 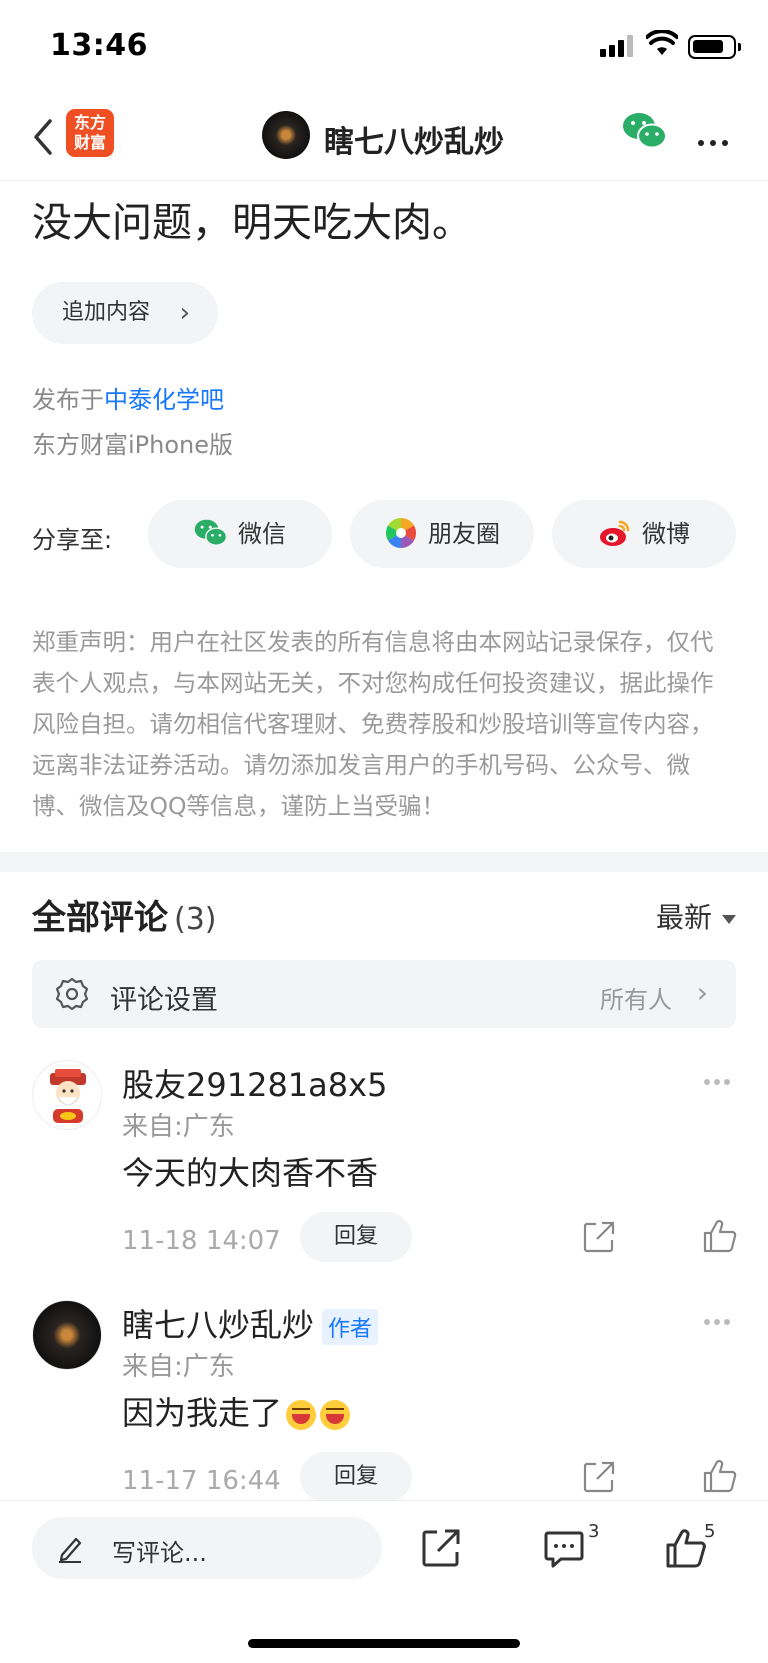 I want to click on chevron-left-icon, so click(x=43, y=137).